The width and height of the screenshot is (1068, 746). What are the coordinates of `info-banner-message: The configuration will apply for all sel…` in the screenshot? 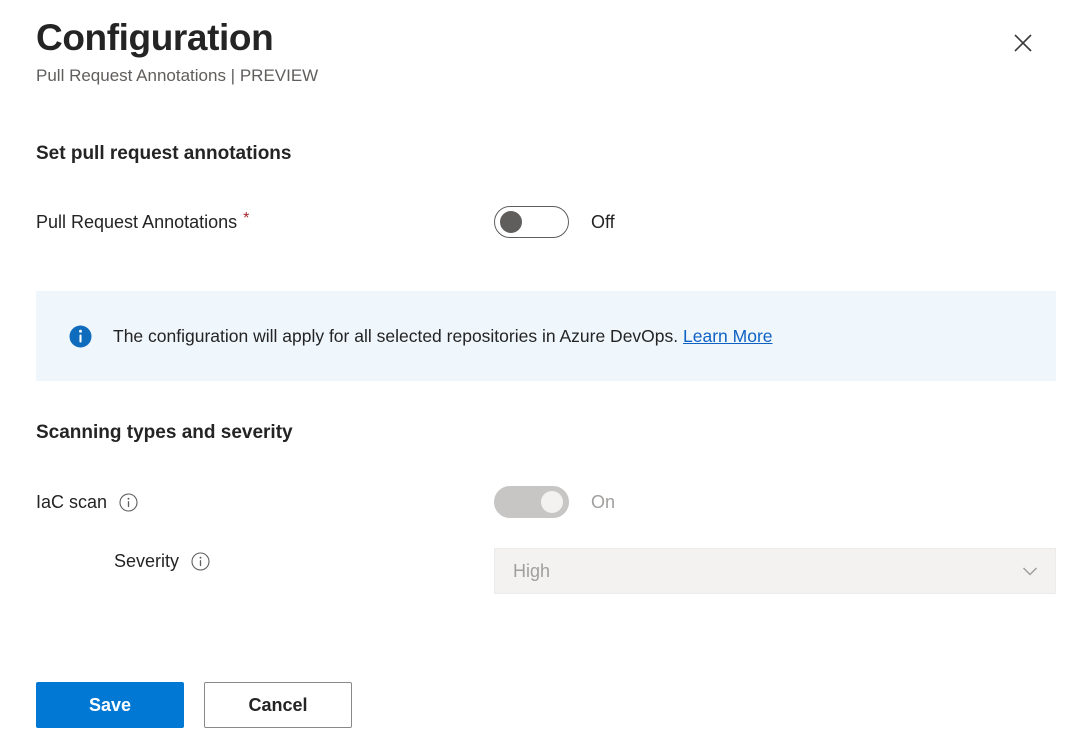 It's located at (396, 336).